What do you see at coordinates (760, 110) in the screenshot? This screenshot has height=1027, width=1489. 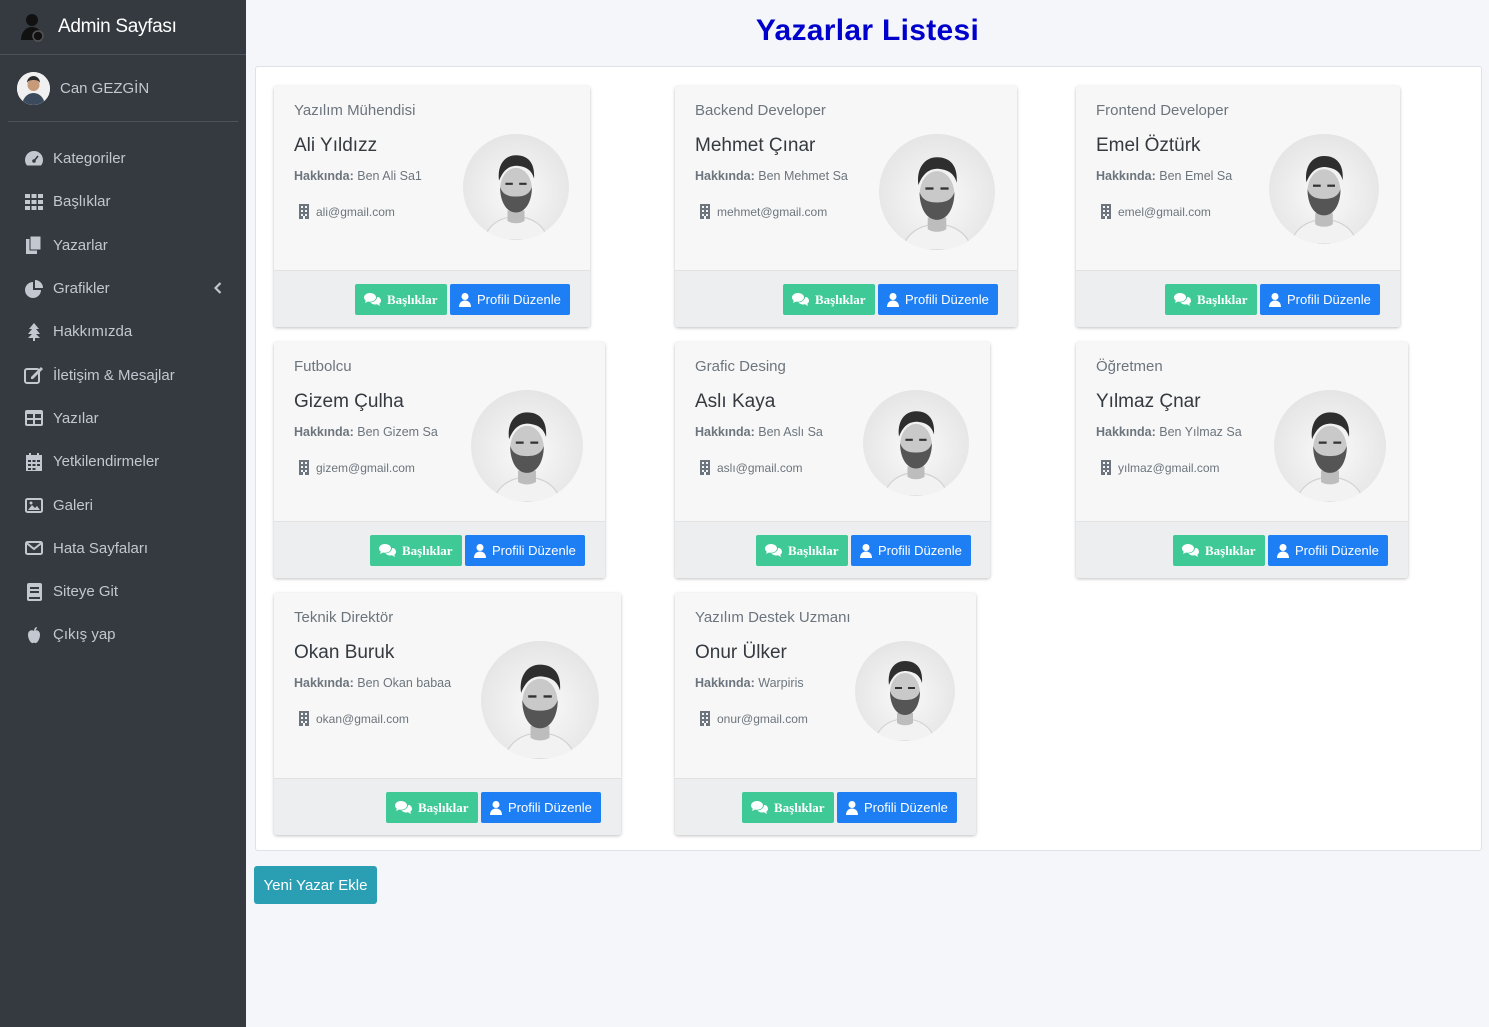 I see `writer-role: Backend Developer` at bounding box center [760, 110].